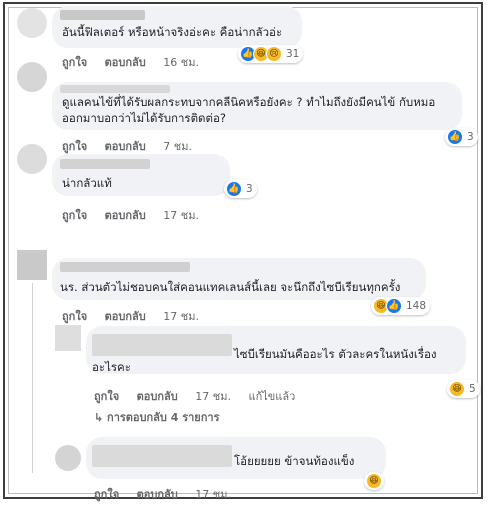 The height and width of the screenshot is (505, 489). I want to click on reply-actions: ถูกใจ ตอบกลับ 17 ชม. แก้ไขแล้ว, so click(201, 396).